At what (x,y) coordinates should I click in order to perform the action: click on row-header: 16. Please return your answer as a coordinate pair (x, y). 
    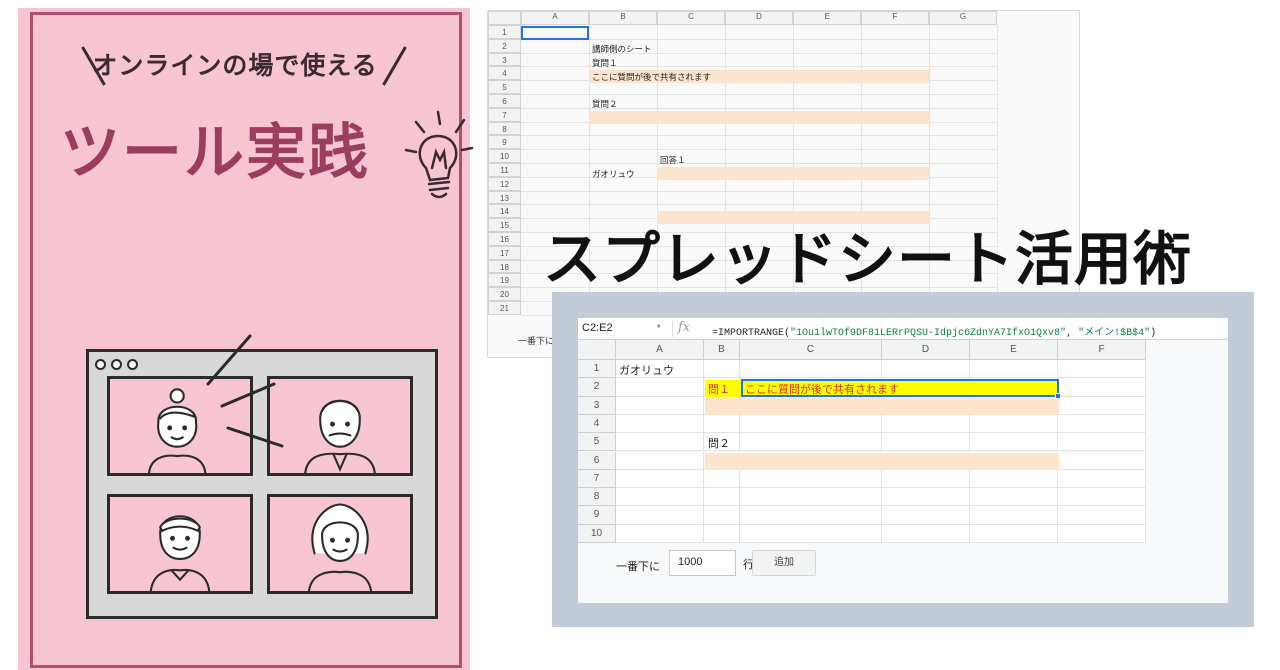
    Looking at the image, I should click on (504, 239).